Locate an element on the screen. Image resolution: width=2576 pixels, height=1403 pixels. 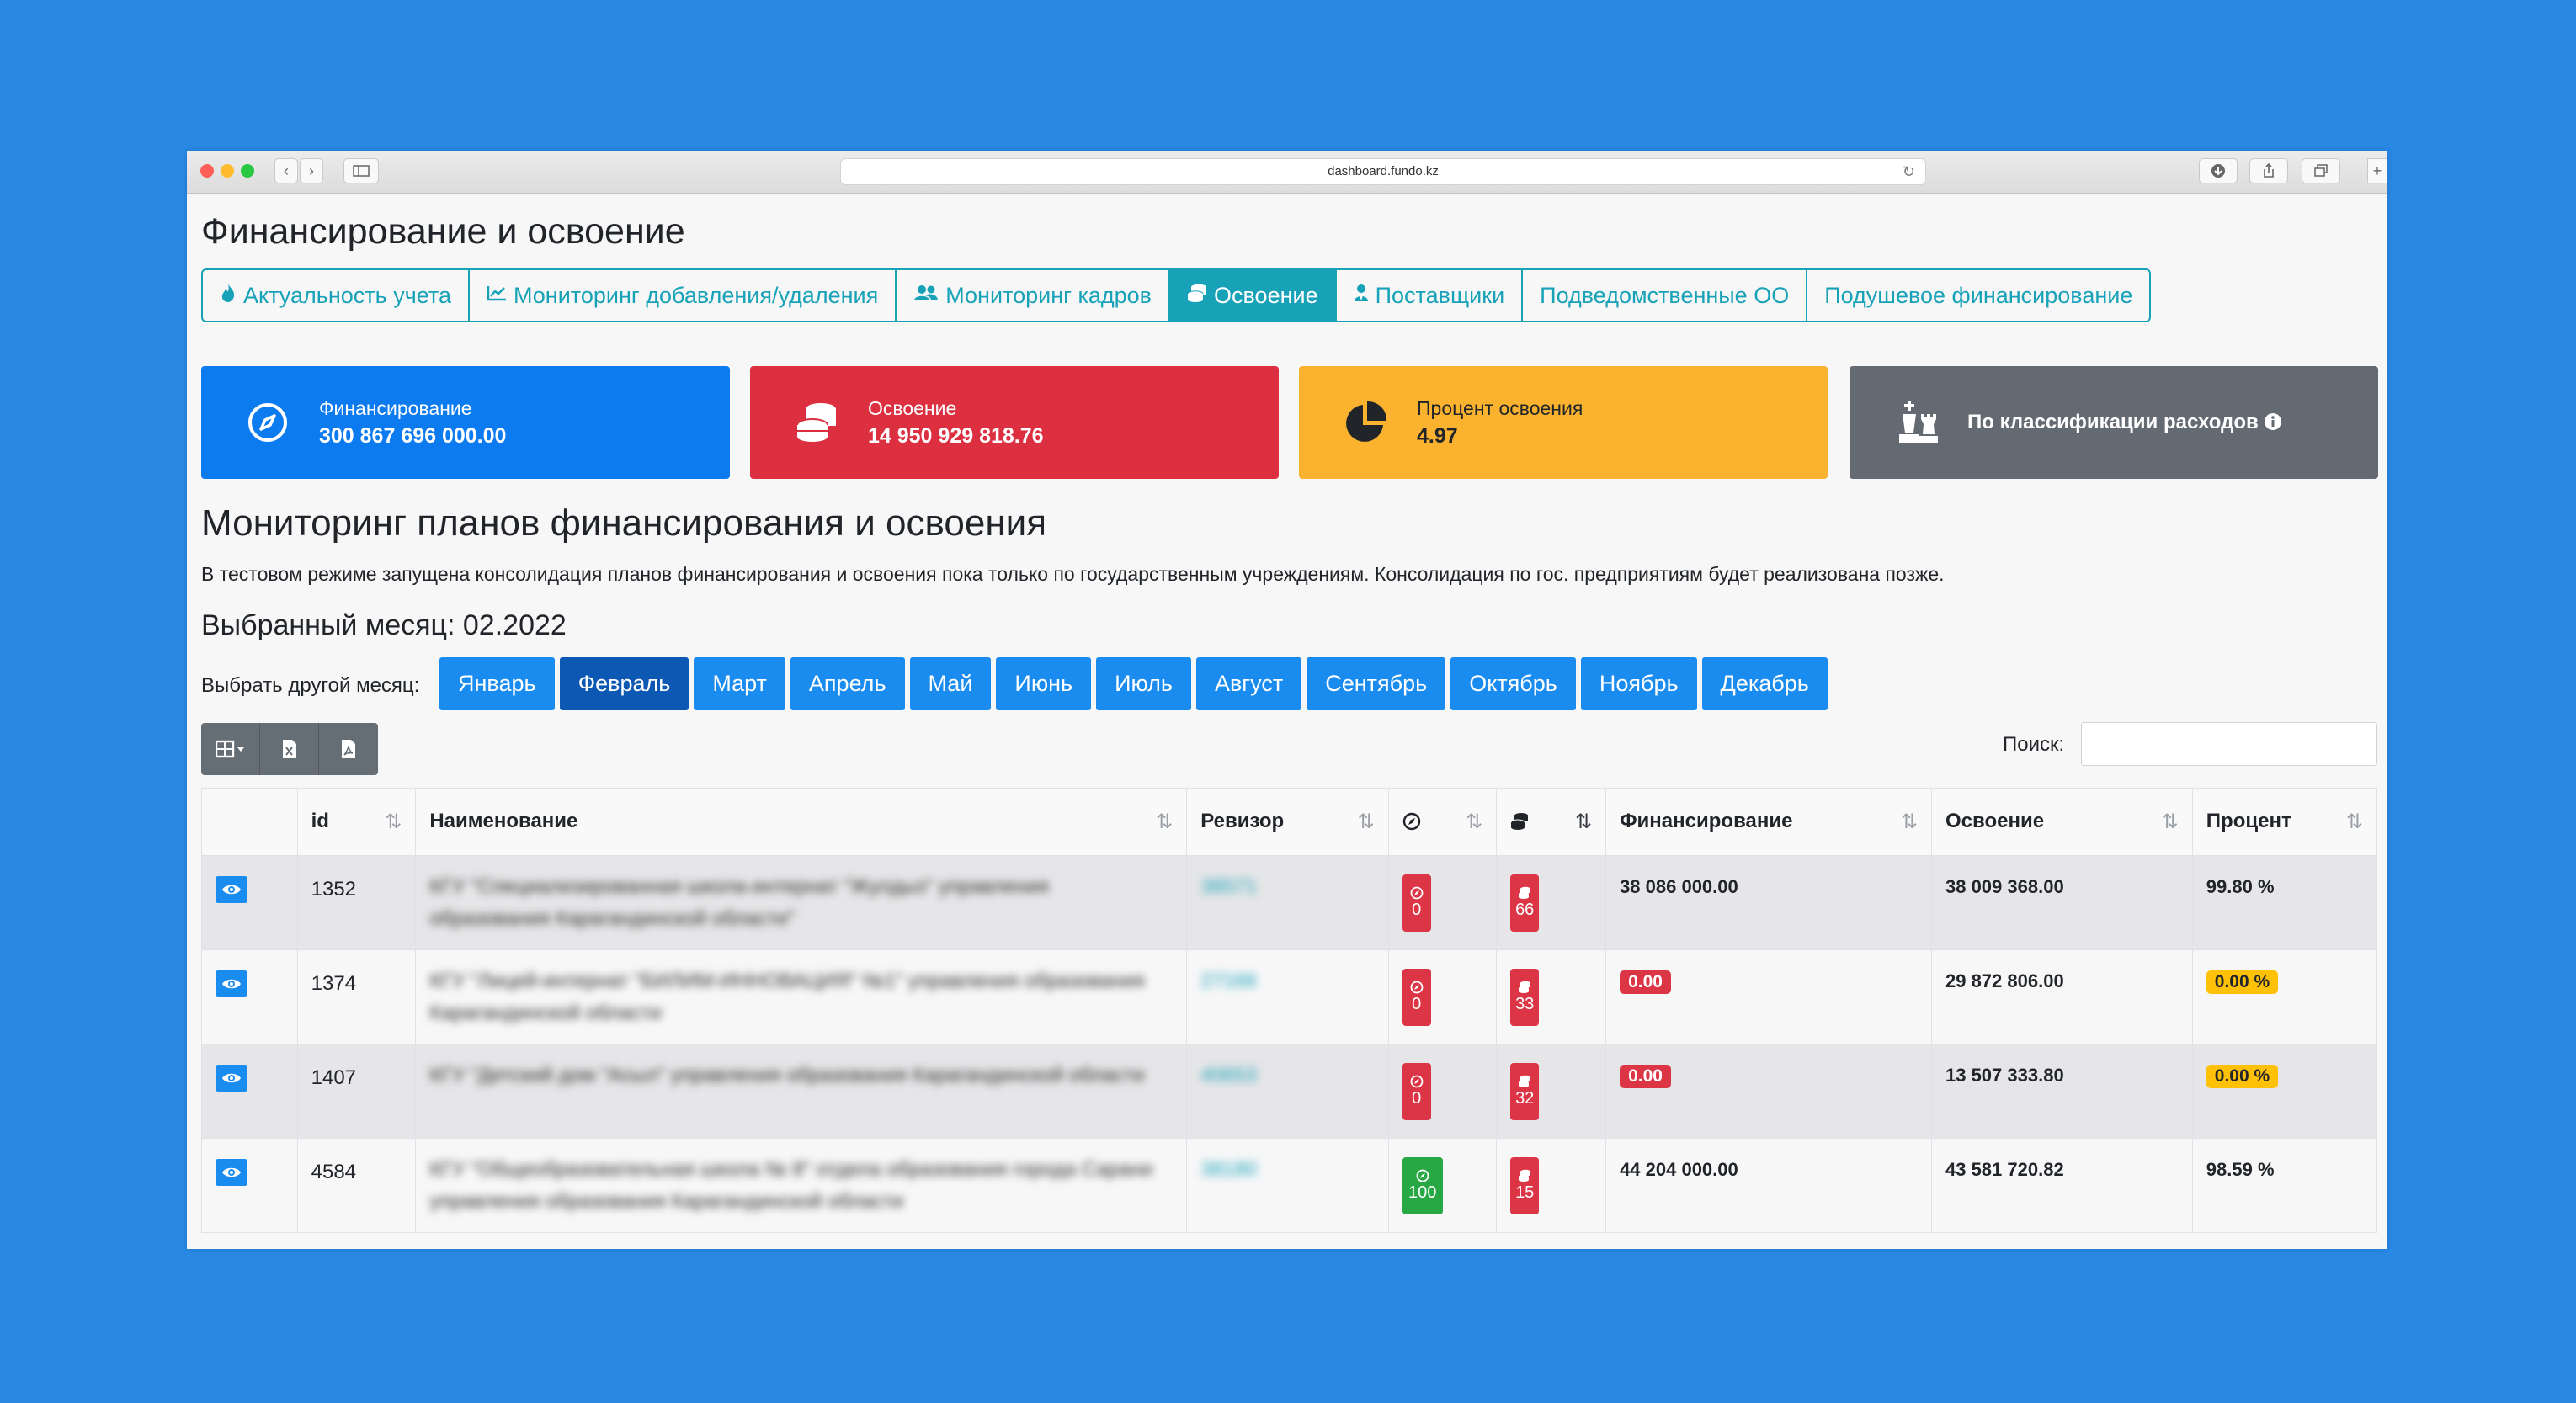
header-compass: ⇅ is located at coordinates (1442, 822).